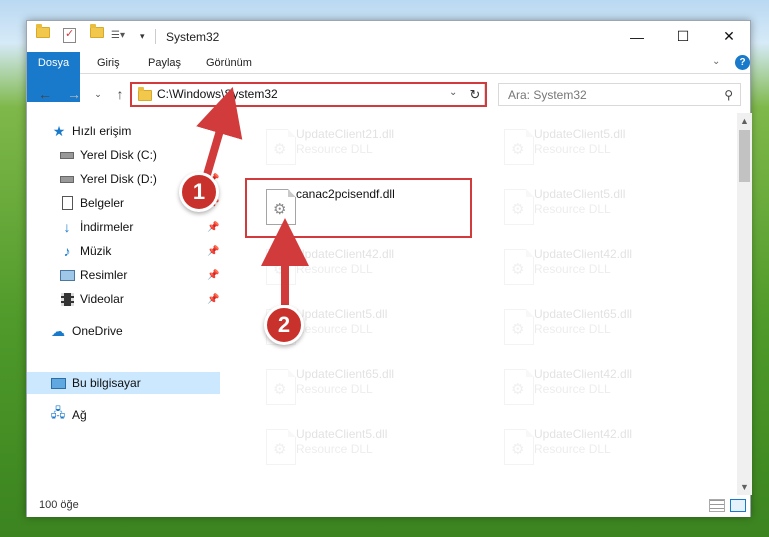 The image size is (769, 537). What do you see at coordinates (284, 325) in the screenshot?
I see `step-2-badge: 2` at bounding box center [284, 325].